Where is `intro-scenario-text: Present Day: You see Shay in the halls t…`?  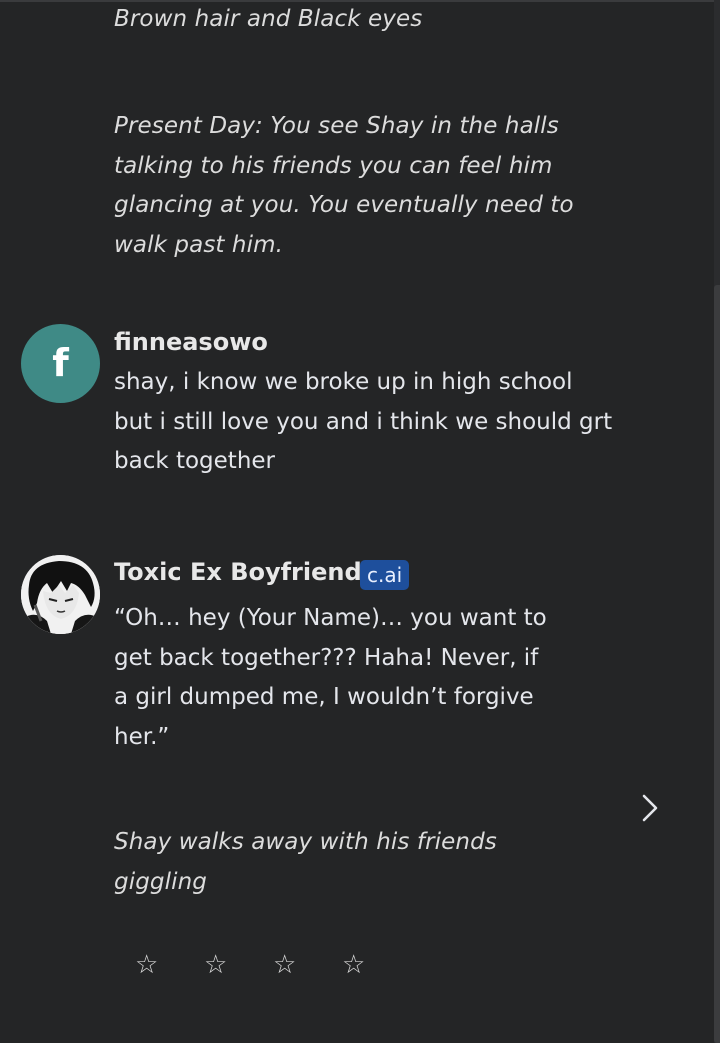 intro-scenario-text: Present Day: You see Shay in the halls t… is located at coordinates (344, 185).